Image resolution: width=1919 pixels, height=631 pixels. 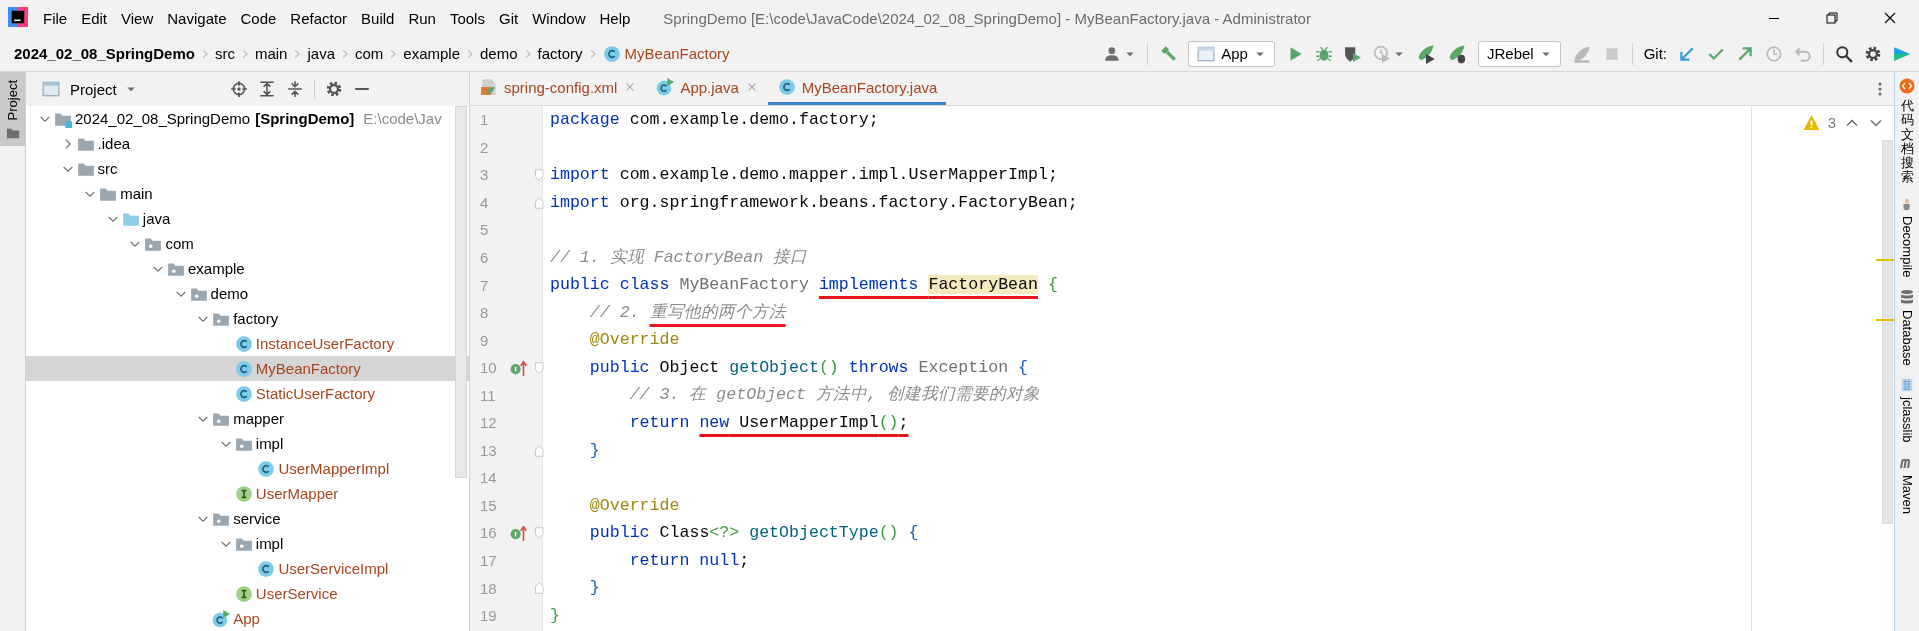 I want to click on tree-item: .idea, so click(x=247, y=143).